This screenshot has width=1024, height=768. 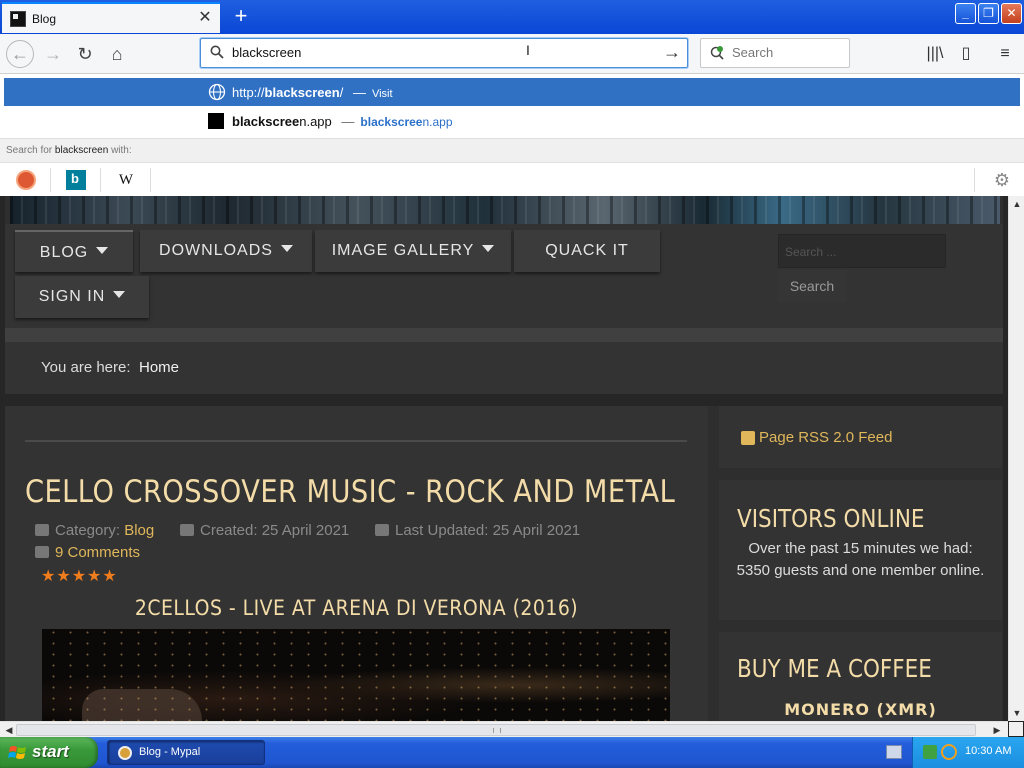 What do you see at coordinates (825, 437) in the screenshot?
I see `rss-feed-link: Page RSS 2.0 Feed` at bounding box center [825, 437].